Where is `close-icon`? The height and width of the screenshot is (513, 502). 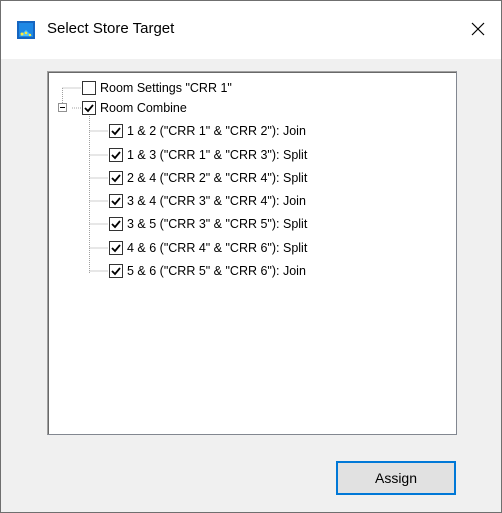
close-icon is located at coordinates (478, 29).